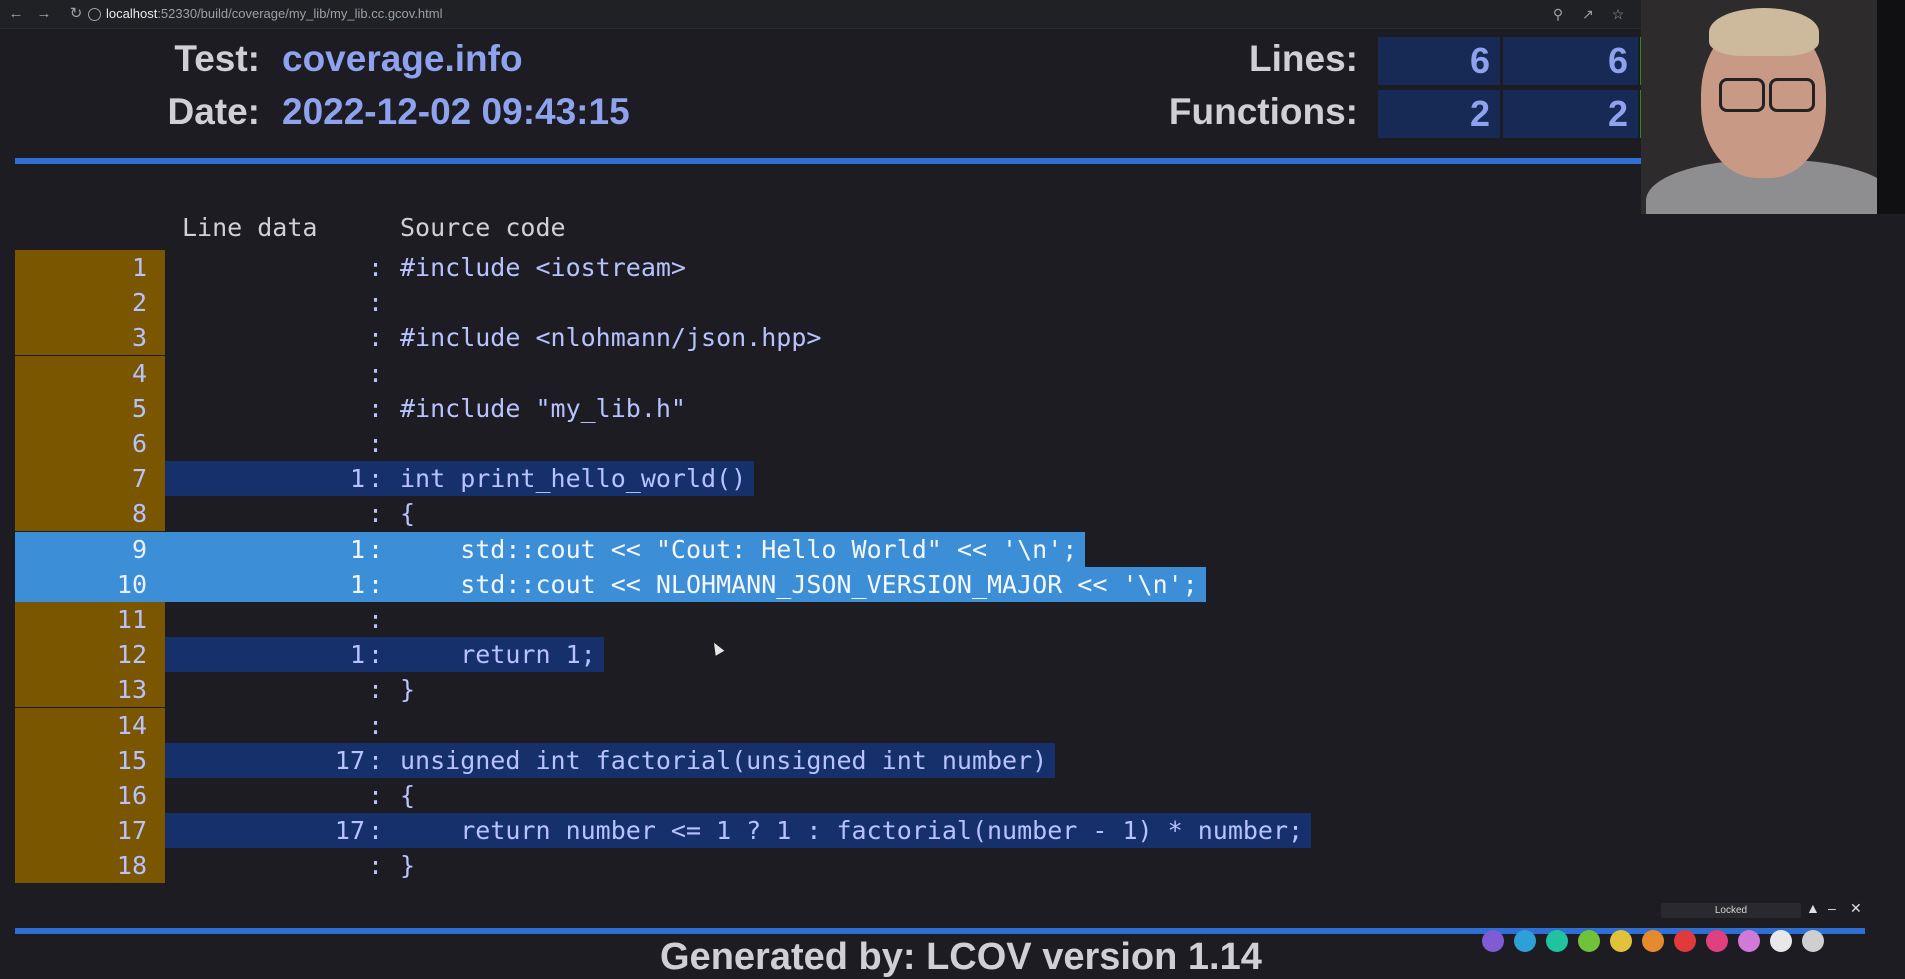  I want to click on test-label: Test:, so click(217, 58).